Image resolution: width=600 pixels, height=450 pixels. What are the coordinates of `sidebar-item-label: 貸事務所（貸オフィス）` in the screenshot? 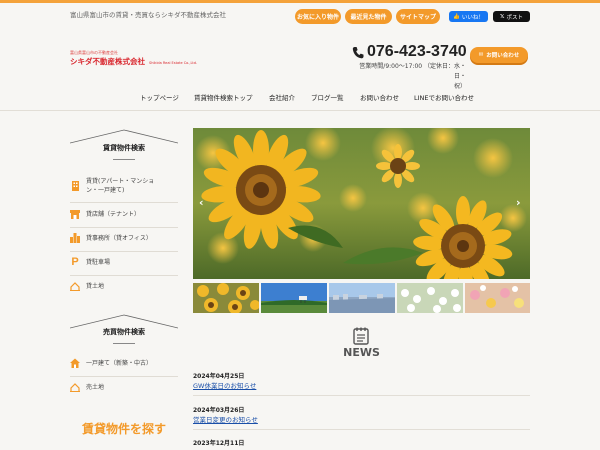 It's located at (119, 238).